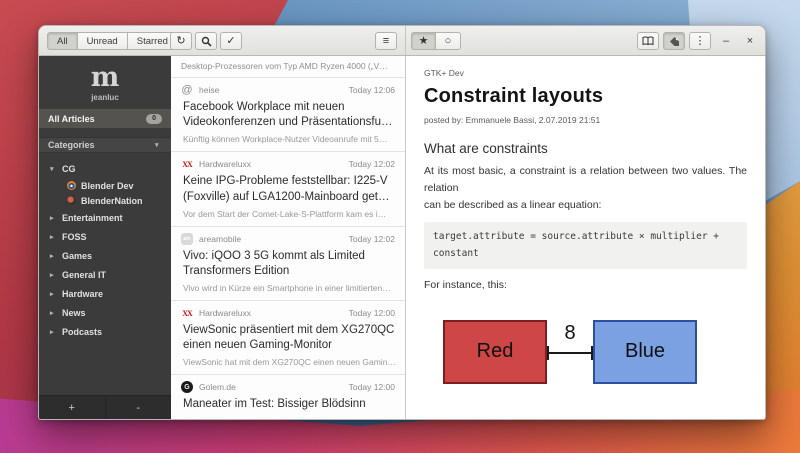 The height and width of the screenshot is (453, 800). Describe the element at coordinates (513, 204) in the screenshot. I see `article-paragraph: can be described as a linear equation:` at that location.